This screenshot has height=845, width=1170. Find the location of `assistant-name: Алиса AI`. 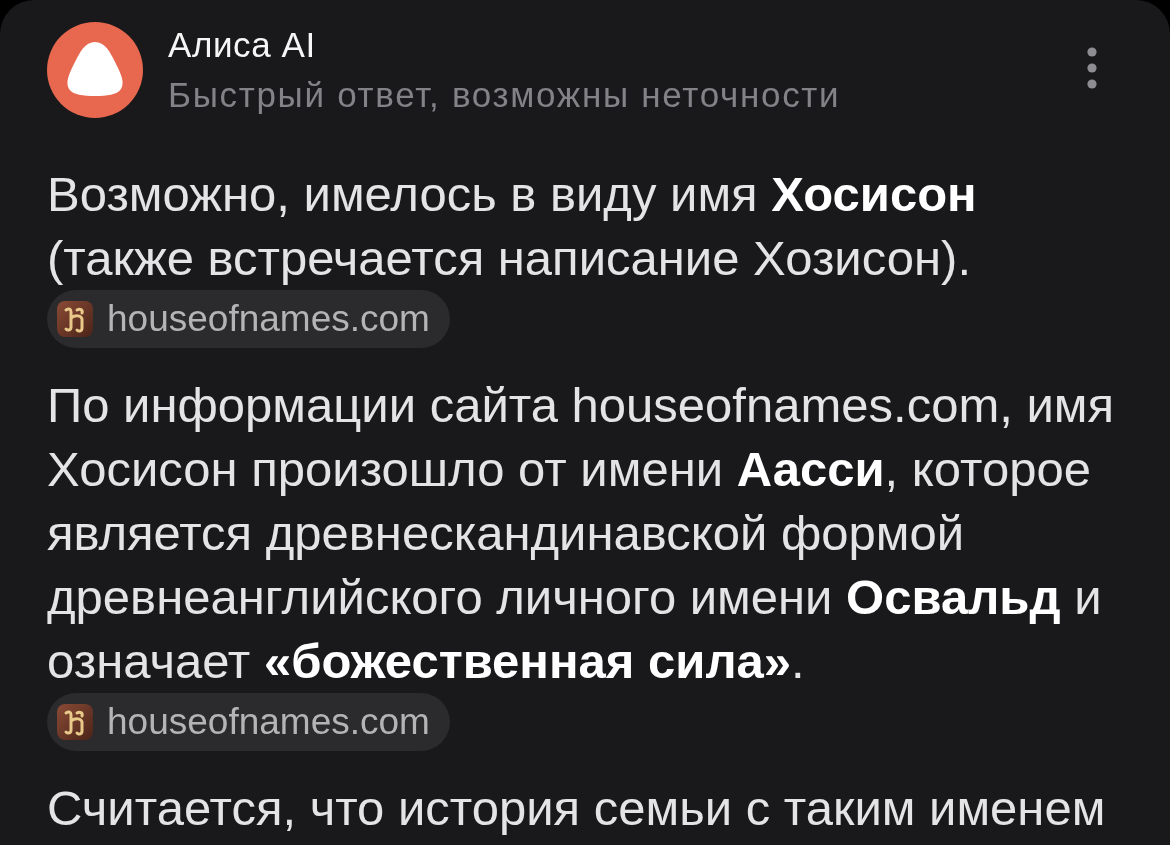

assistant-name: Алиса AI is located at coordinates (242, 45).